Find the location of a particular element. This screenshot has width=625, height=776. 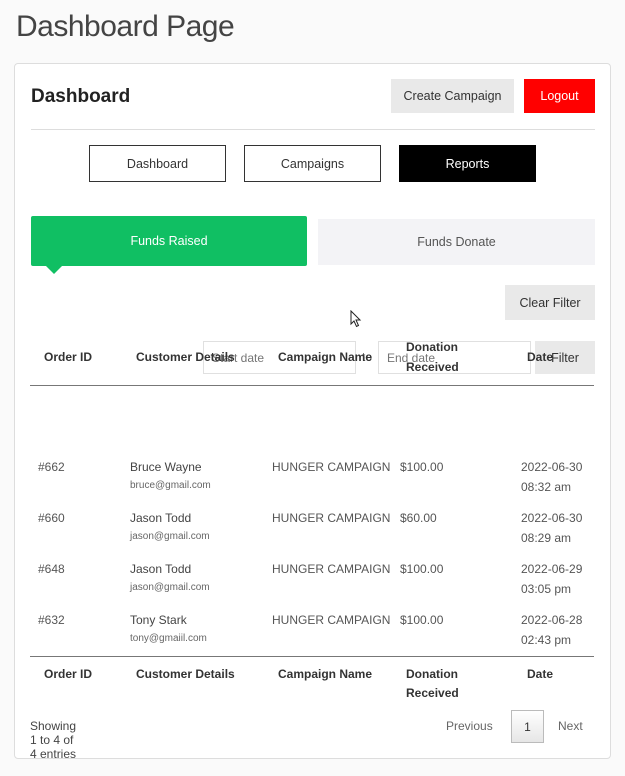

donation-time: 08:32 am is located at coordinates (546, 487).